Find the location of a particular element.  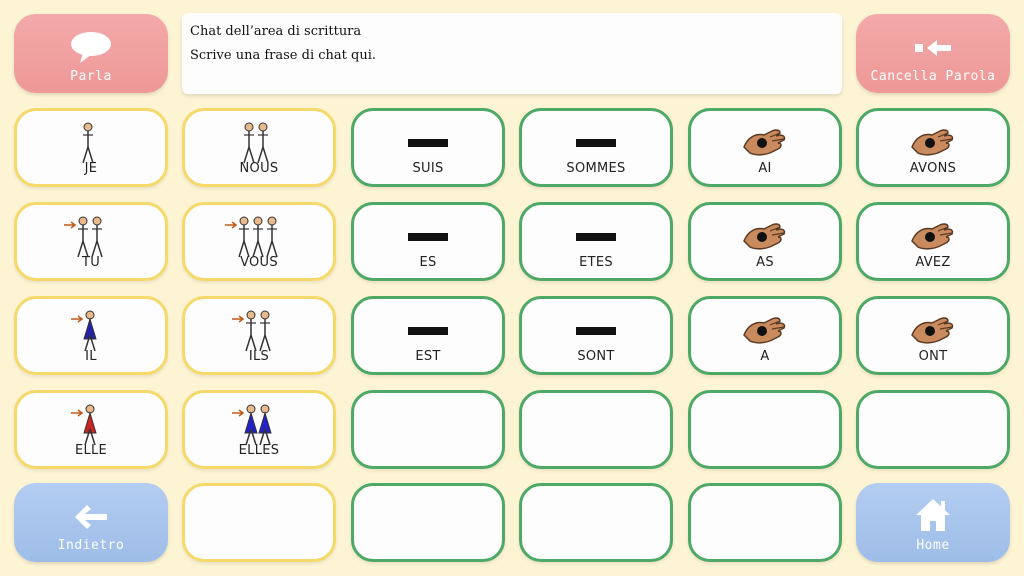

word-tile-ai: AI is located at coordinates (765, 147).